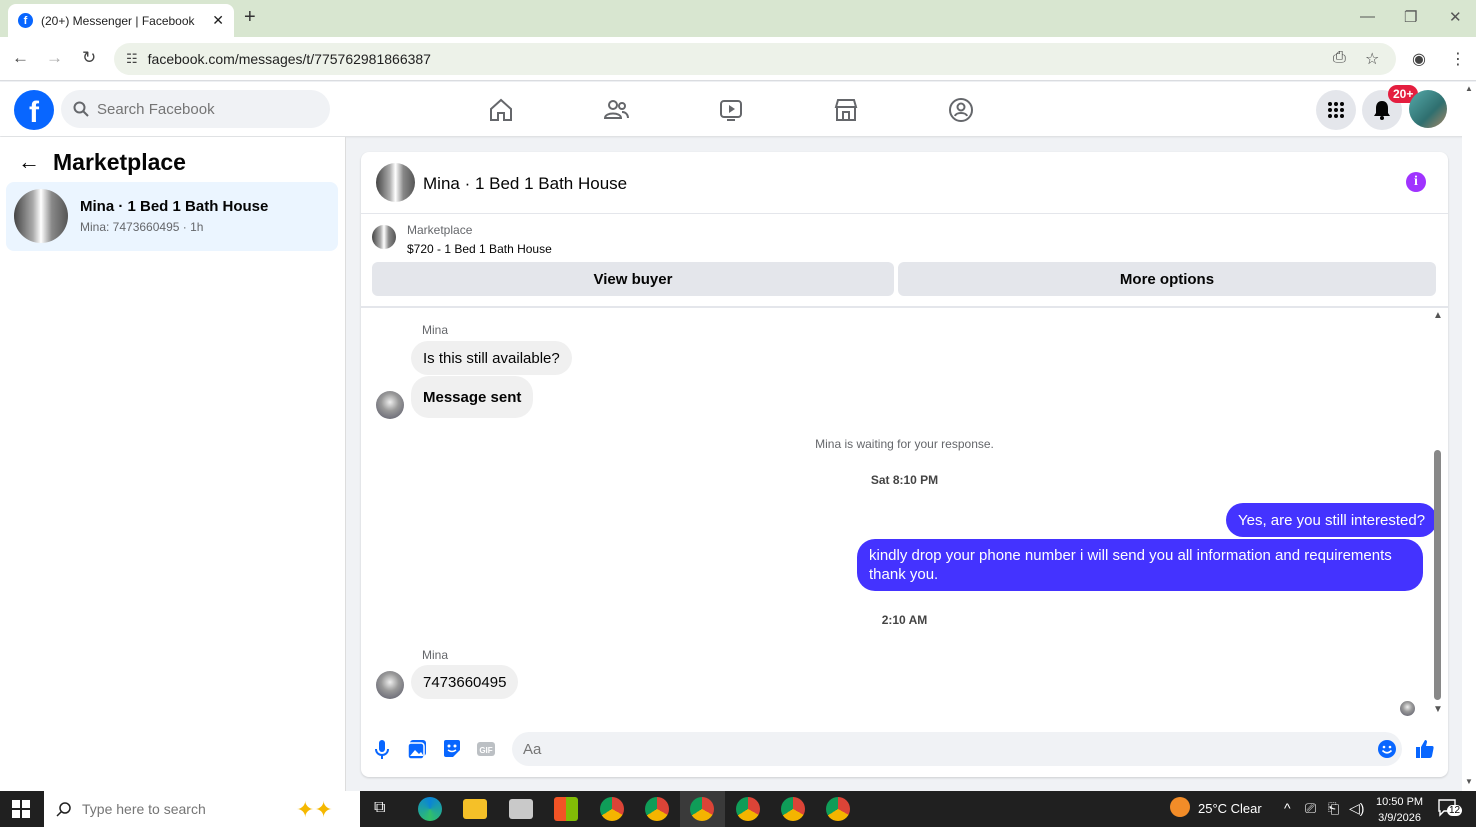 The image size is (1476, 827). I want to click on facebook-search-box, so click(195, 109).